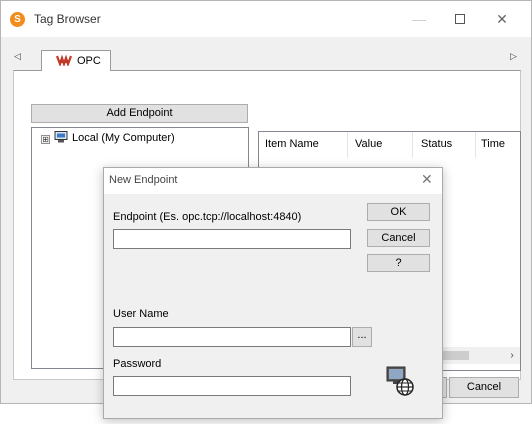  Describe the element at coordinates (368, 144) in the screenshot. I see `column-value: Value` at that location.